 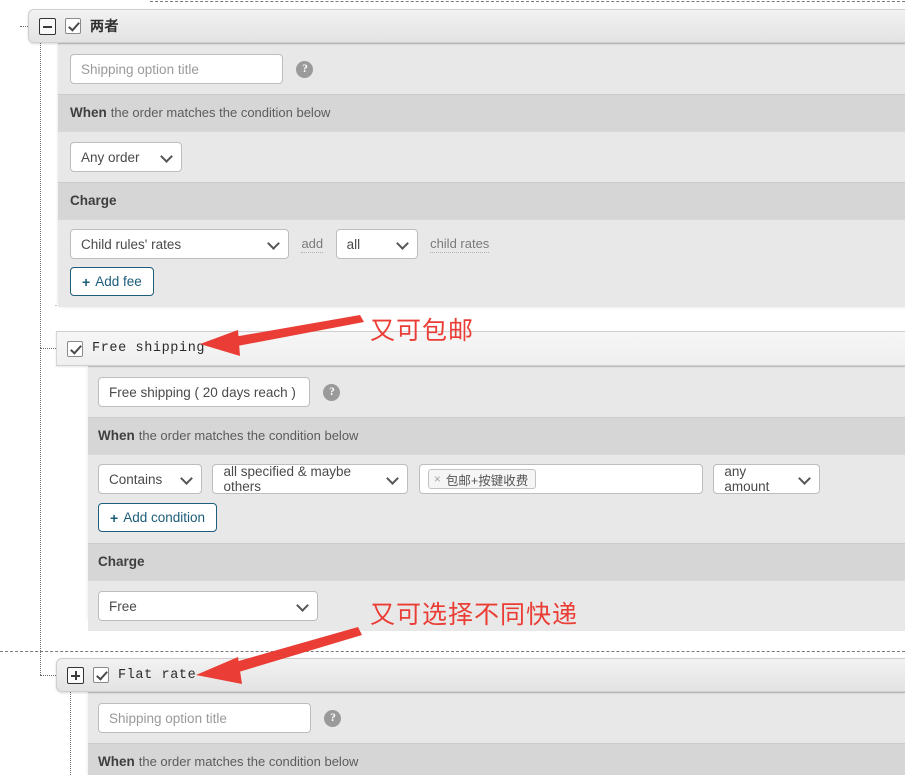 I want to click on checkbox-both, so click(x=73, y=26).